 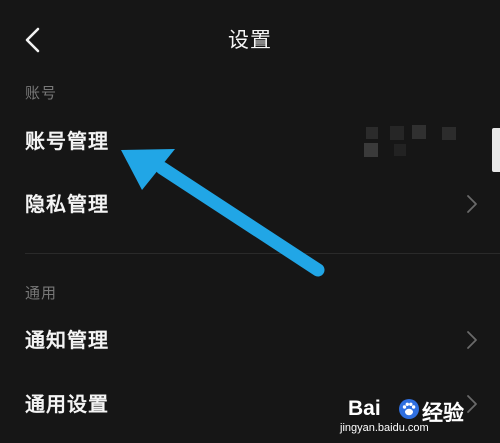 What do you see at coordinates (364, 408) in the screenshot?
I see `watermark-brand: Bai` at bounding box center [364, 408].